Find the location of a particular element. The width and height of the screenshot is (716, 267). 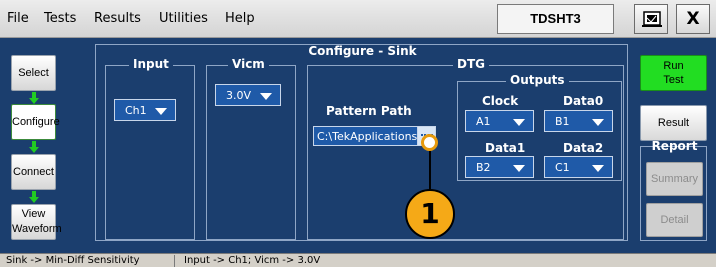

record-button is located at coordinates (651, 19).